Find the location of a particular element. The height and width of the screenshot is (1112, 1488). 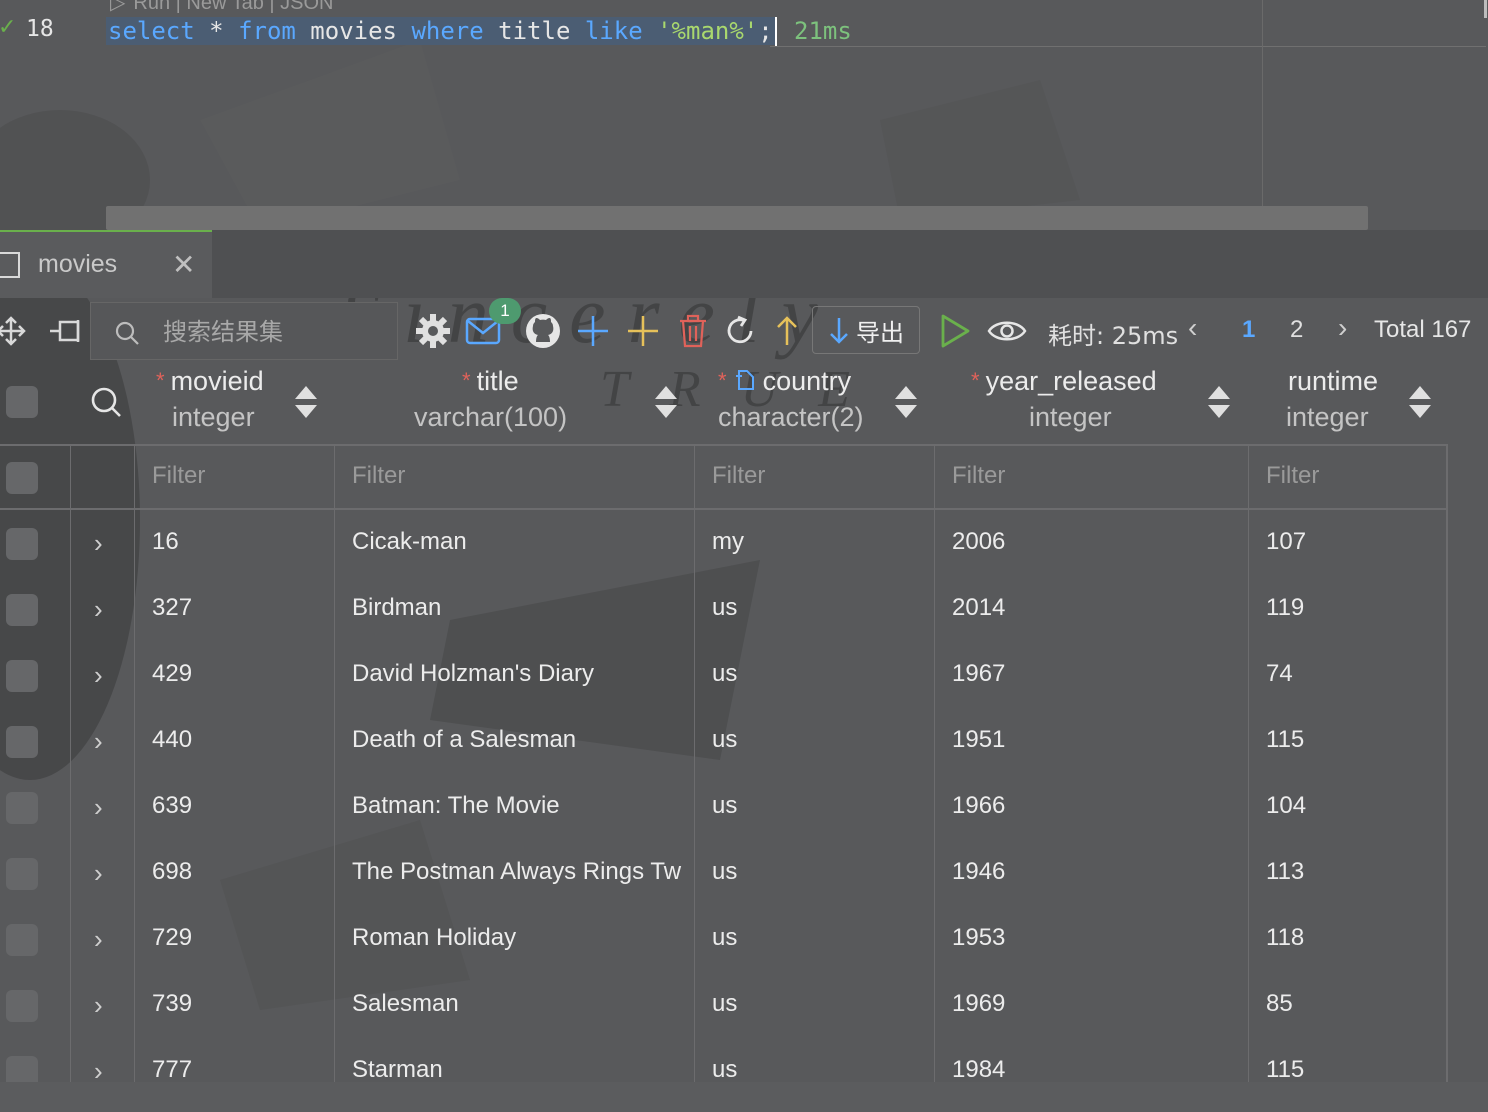

cell-title: David Holzman's Diary is located at coordinates (522, 674).